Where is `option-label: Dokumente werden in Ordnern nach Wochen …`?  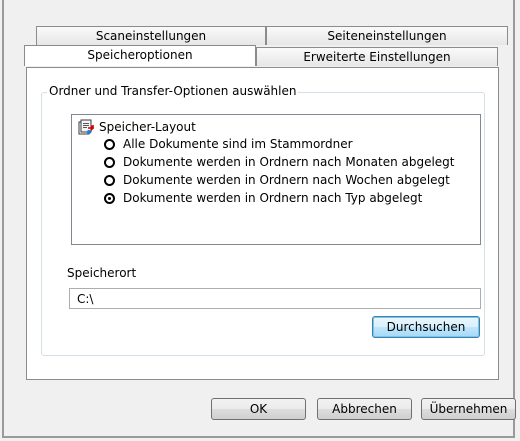
option-label: Dokumente werden in Ordnern nach Wochen … is located at coordinates (286, 180).